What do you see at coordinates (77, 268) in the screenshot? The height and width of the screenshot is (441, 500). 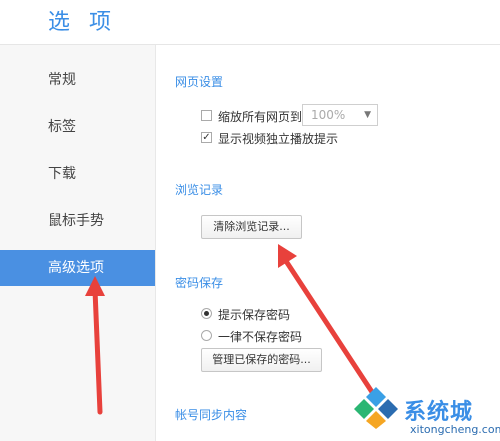 I see `sidebar-item-advanced: 高级选项` at bounding box center [77, 268].